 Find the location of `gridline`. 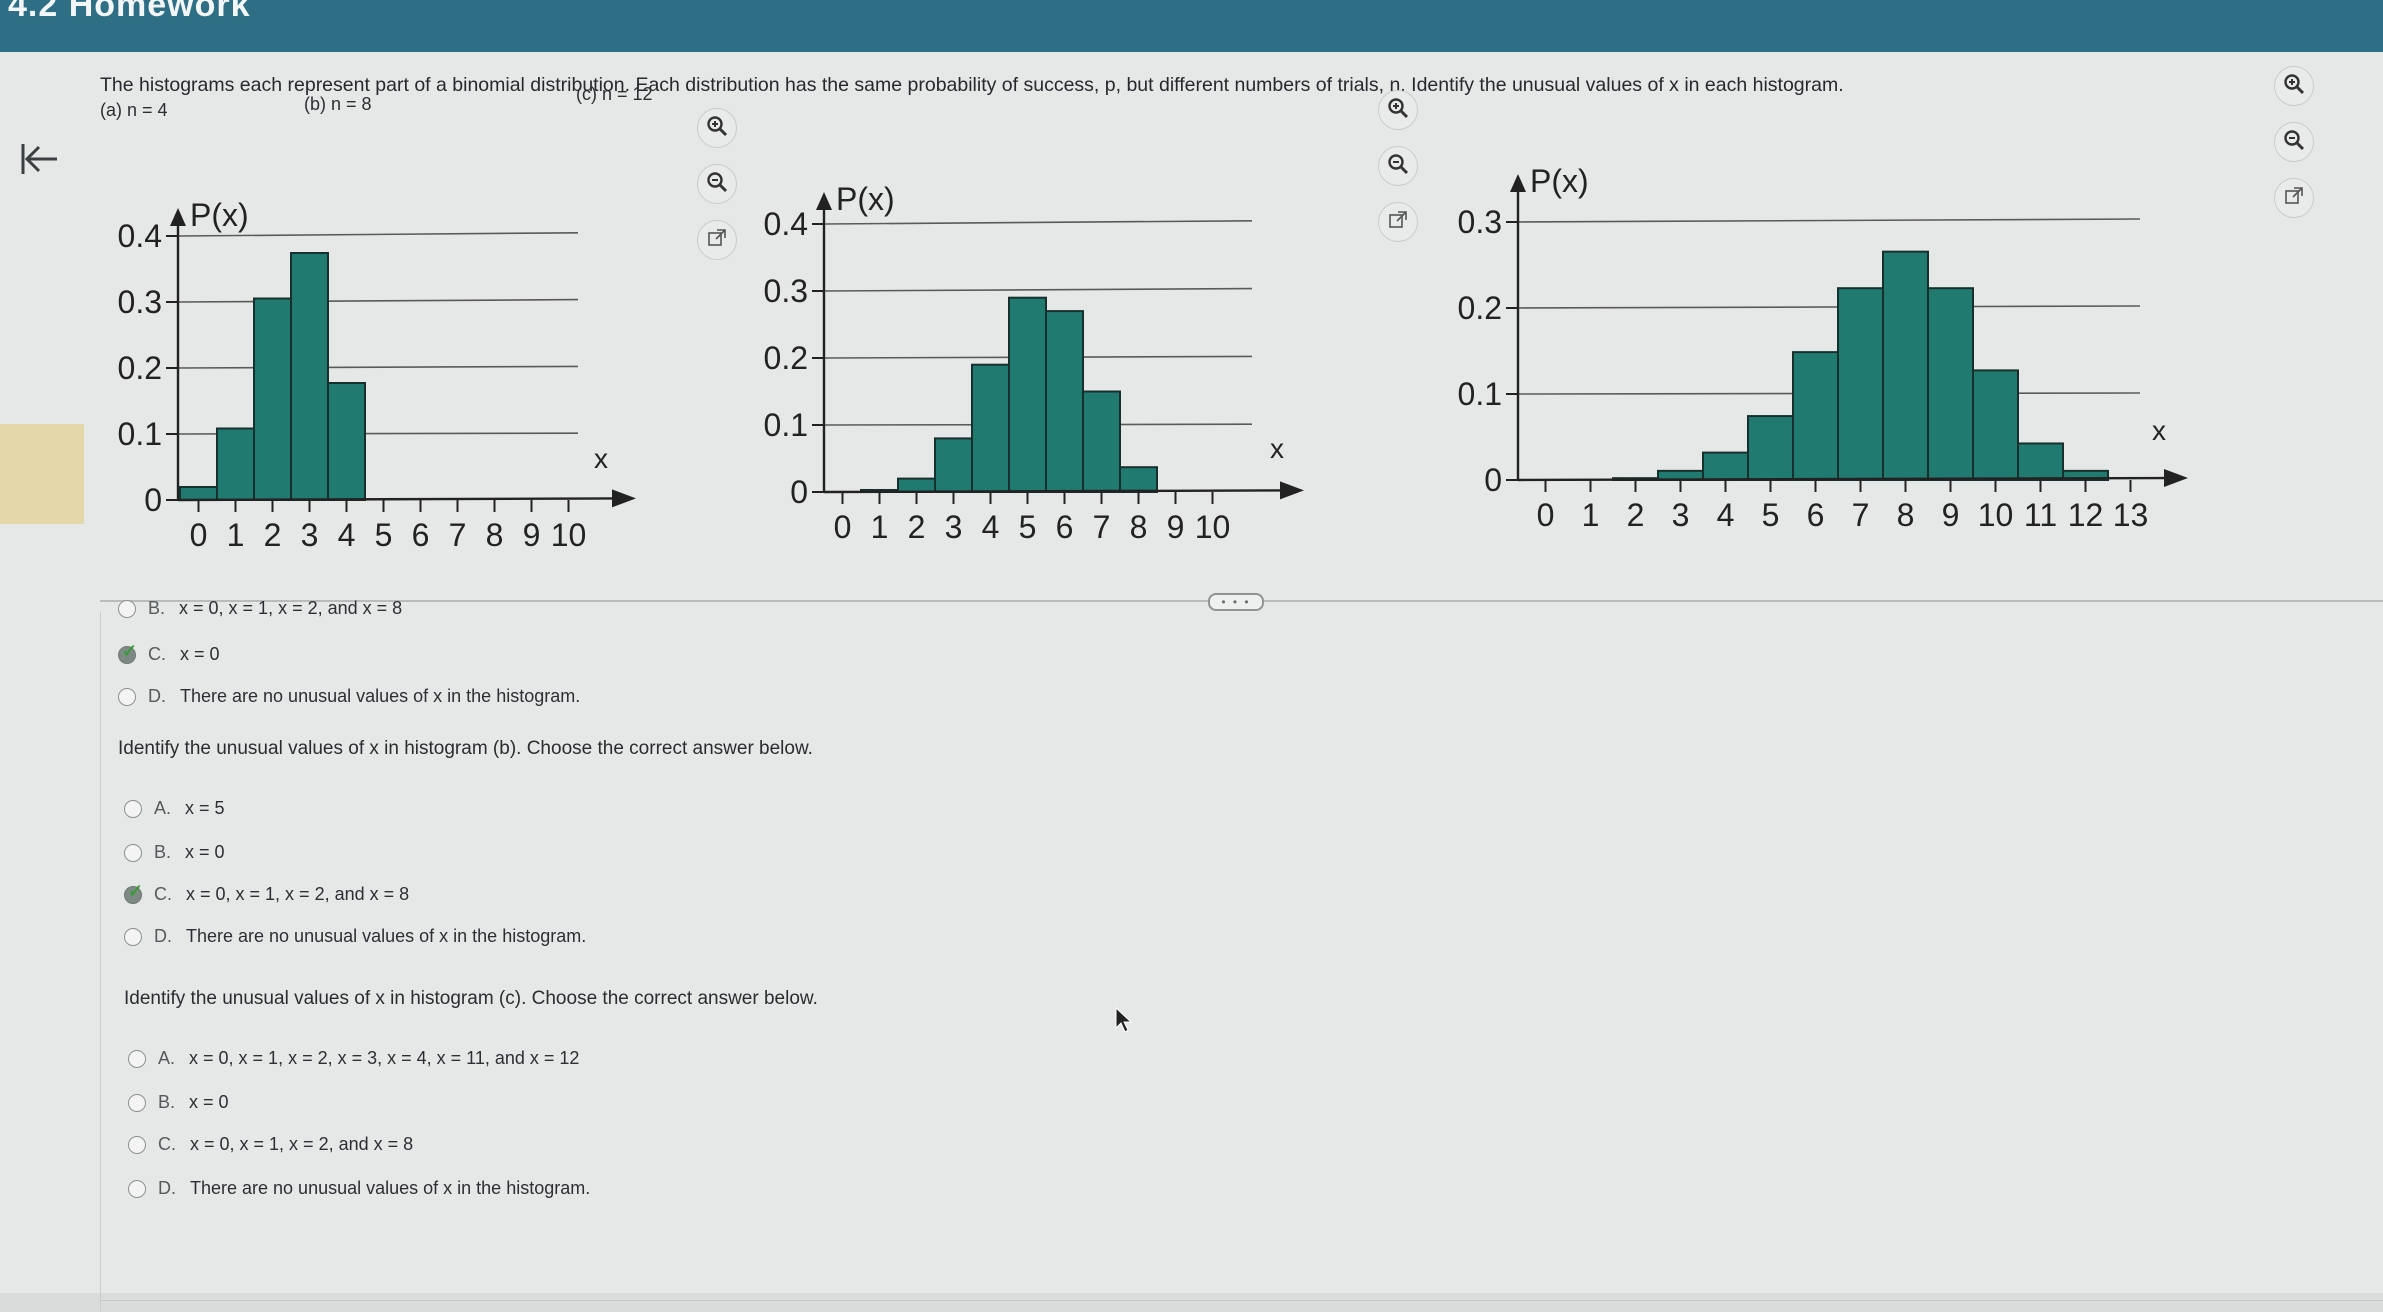

gridline is located at coordinates (378, 300).